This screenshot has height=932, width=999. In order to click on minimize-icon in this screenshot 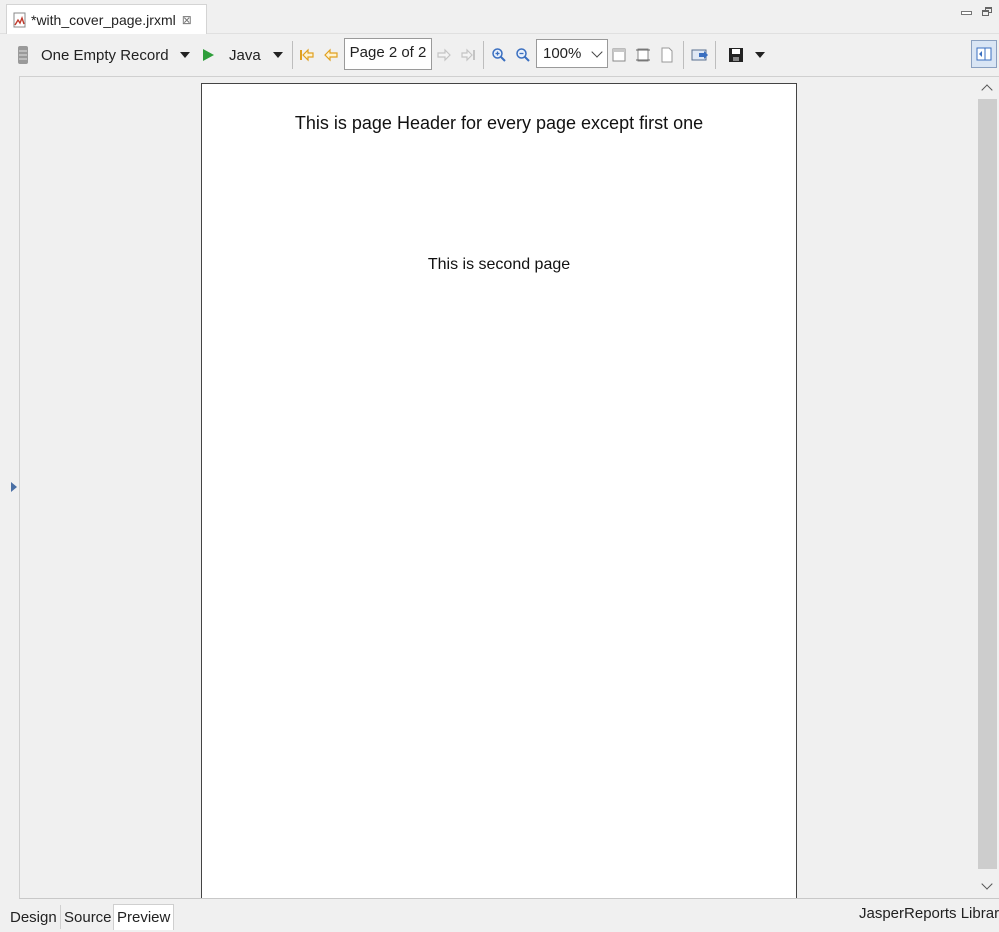, I will do `click(966, 12)`.